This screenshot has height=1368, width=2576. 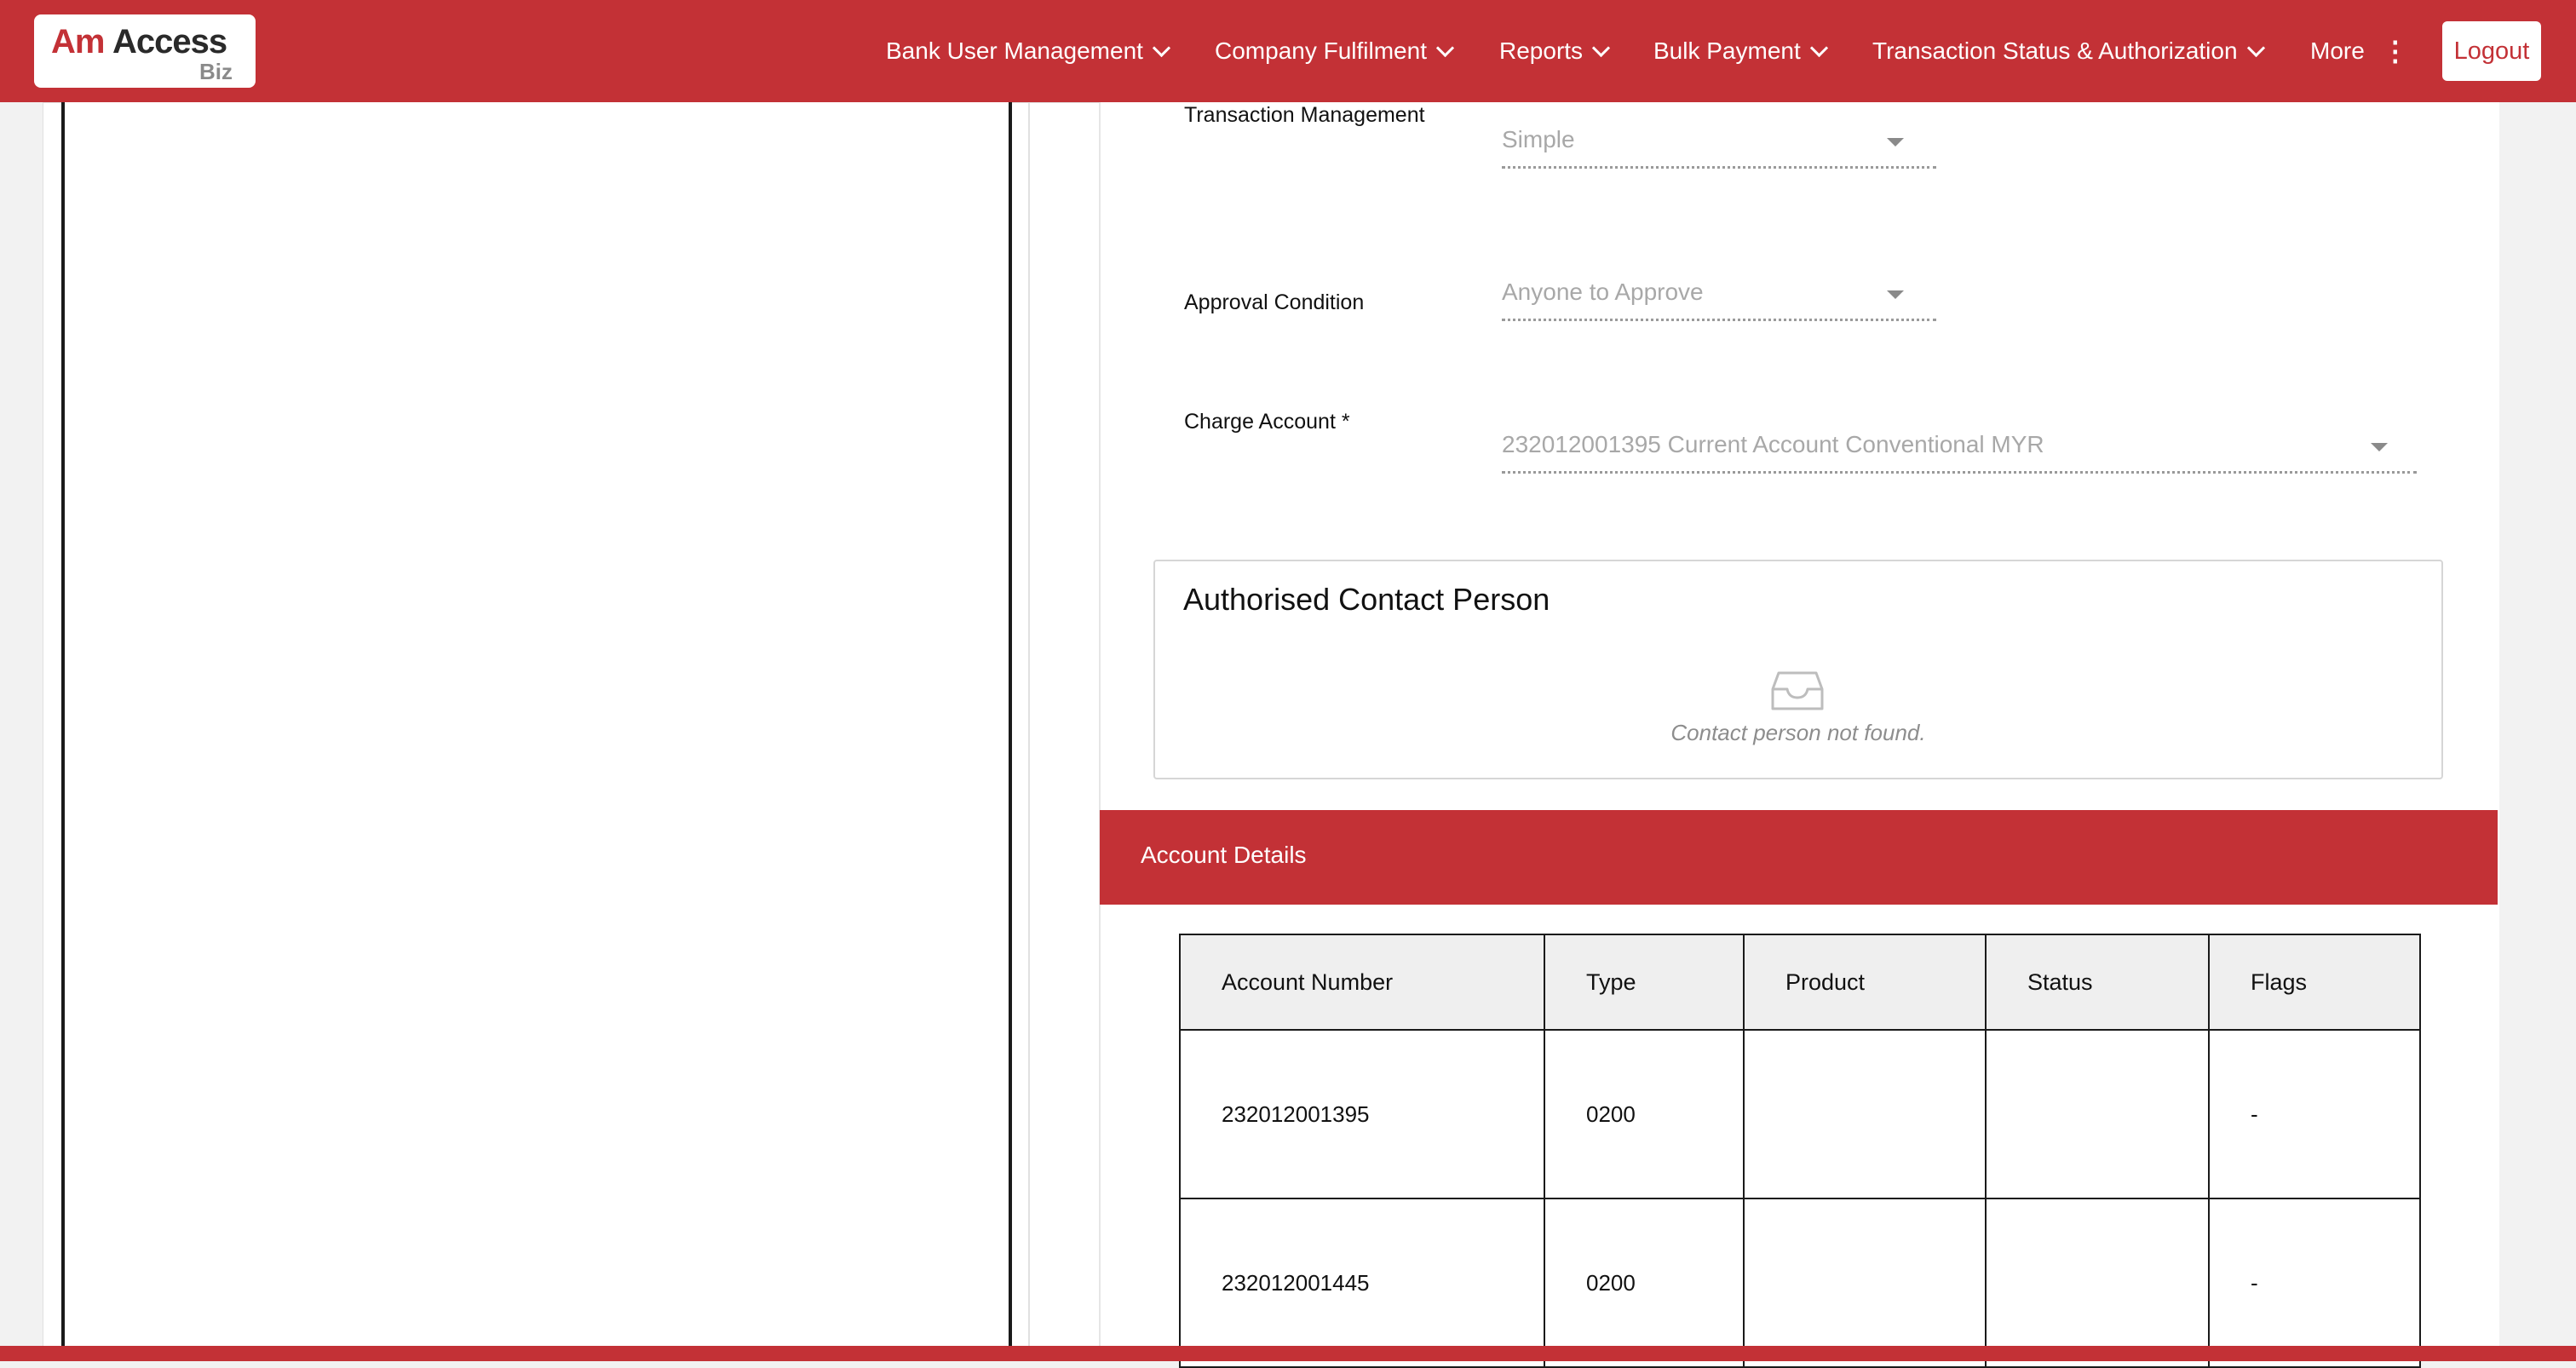 What do you see at coordinates (1645, 982) in the screenshot?
I see `column-header-type: Type` at bounding box center [1645, 982].